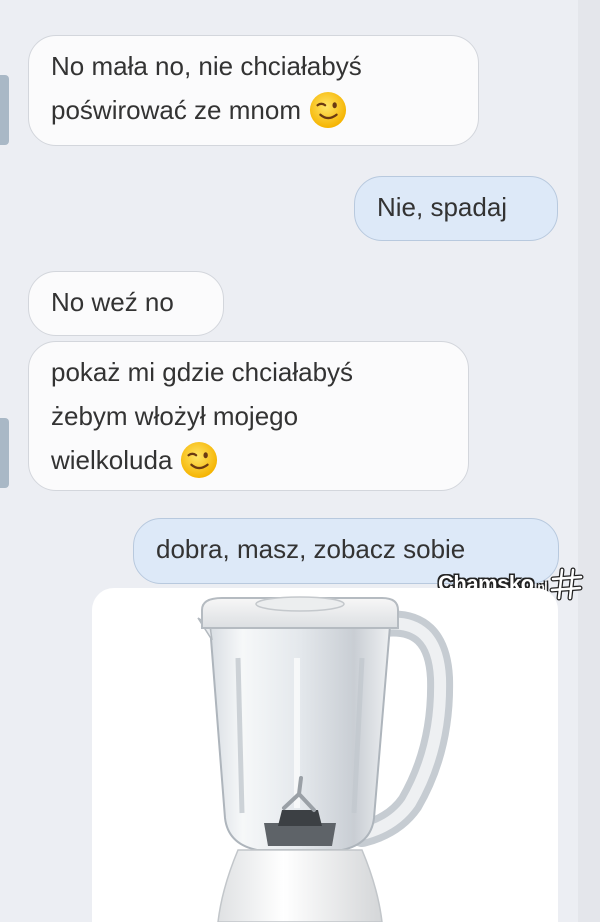 This screenshot has width=600, height=922. Describe the element at coordinates (311, 549) in the screenshot. I see `message-text: dobra, masz, zobacz sobie` at that location.